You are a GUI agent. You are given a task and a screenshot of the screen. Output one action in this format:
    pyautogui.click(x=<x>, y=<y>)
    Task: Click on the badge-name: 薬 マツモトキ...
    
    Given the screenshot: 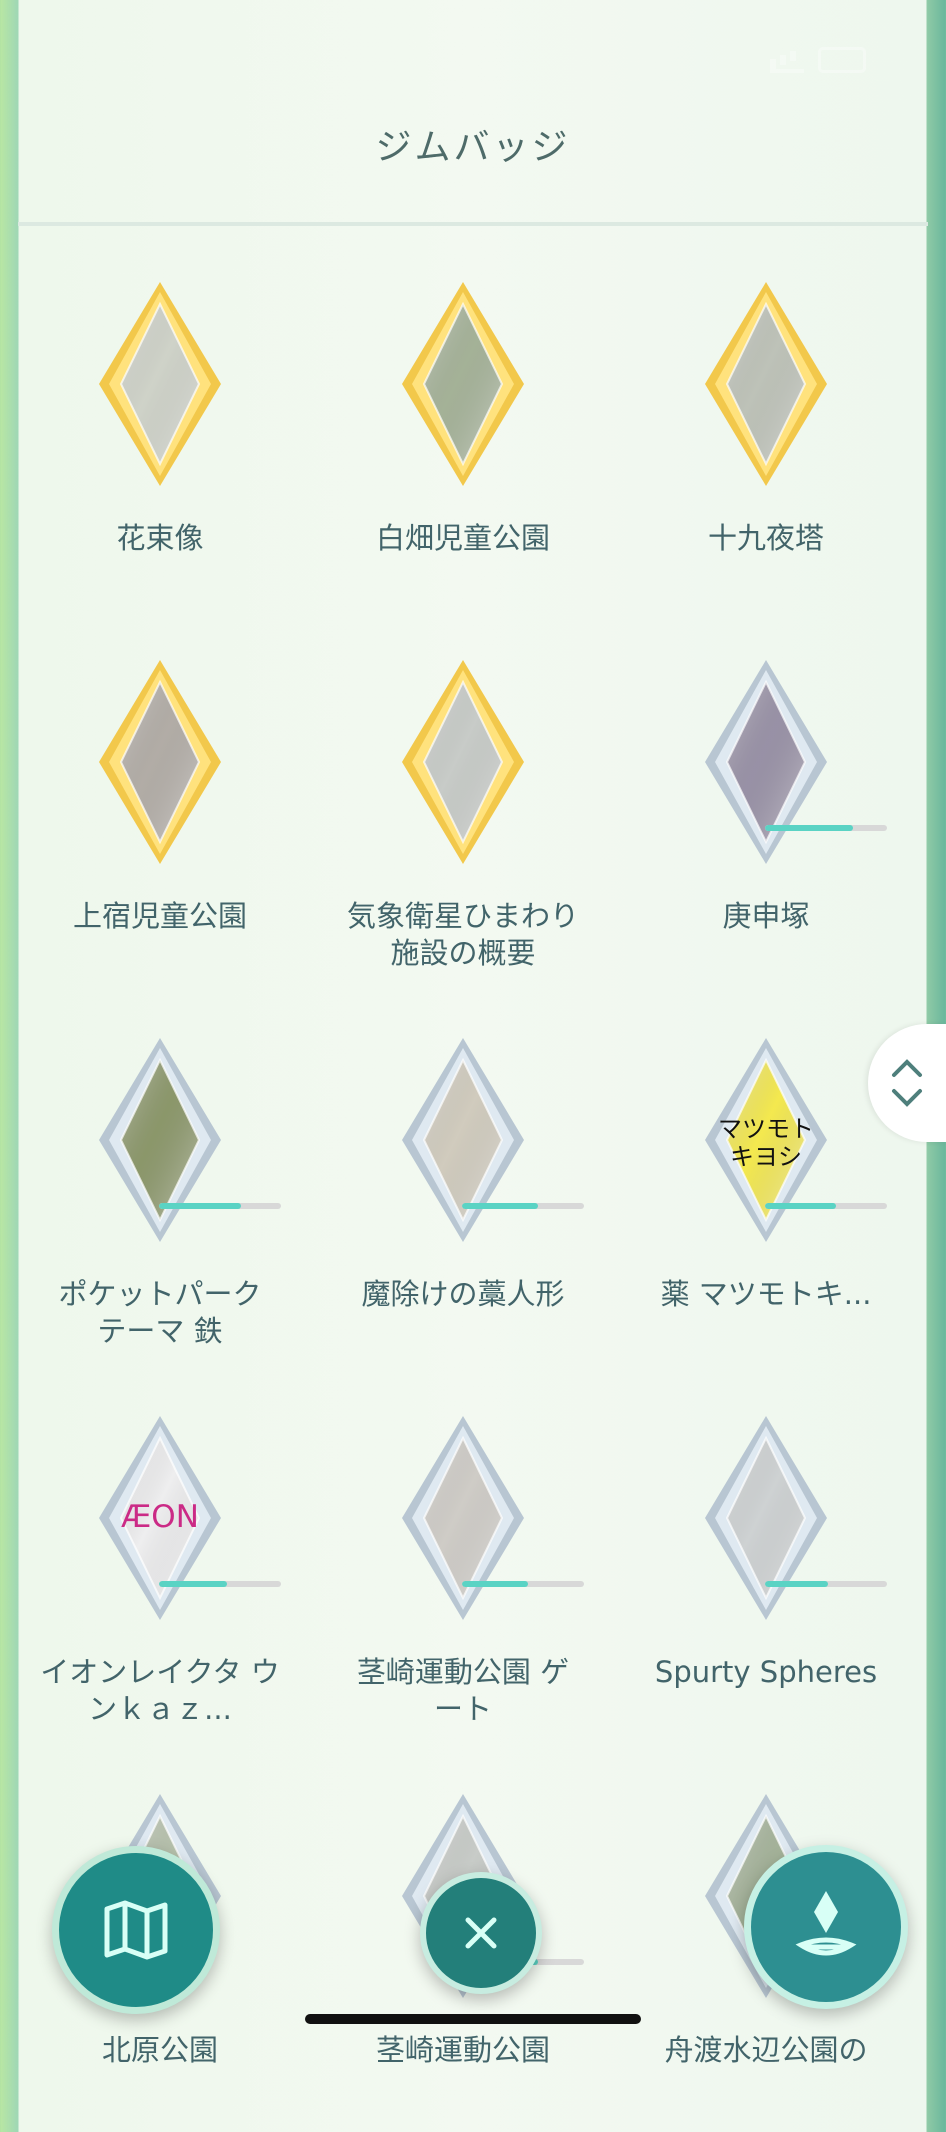 What is the action you would take?
    pyautogui.click(x=766, y=1294)
    